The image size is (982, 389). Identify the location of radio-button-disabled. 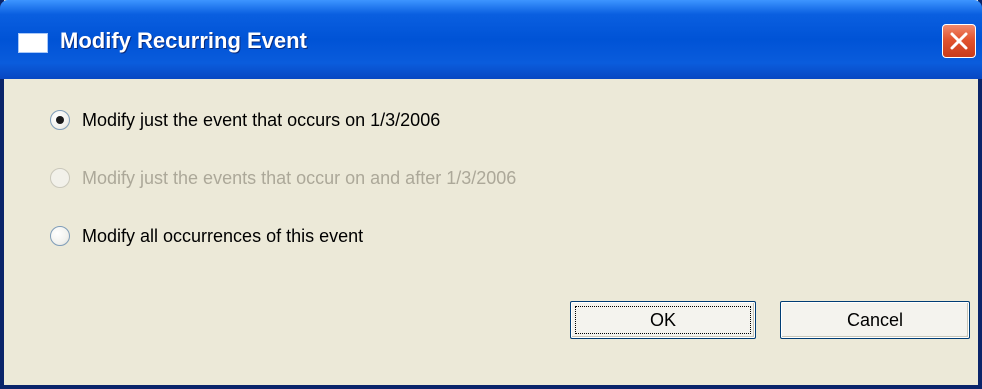
(60, 178).